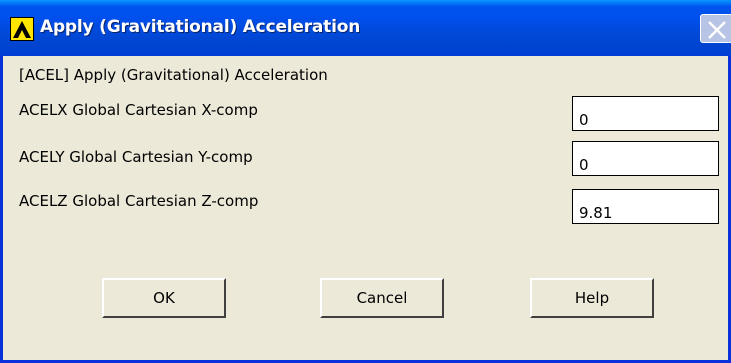 This screenshot has width=731, height=363. Describe the element at coordinates (592, 298) in the screenshot. I see `help-button: Help` at that location.